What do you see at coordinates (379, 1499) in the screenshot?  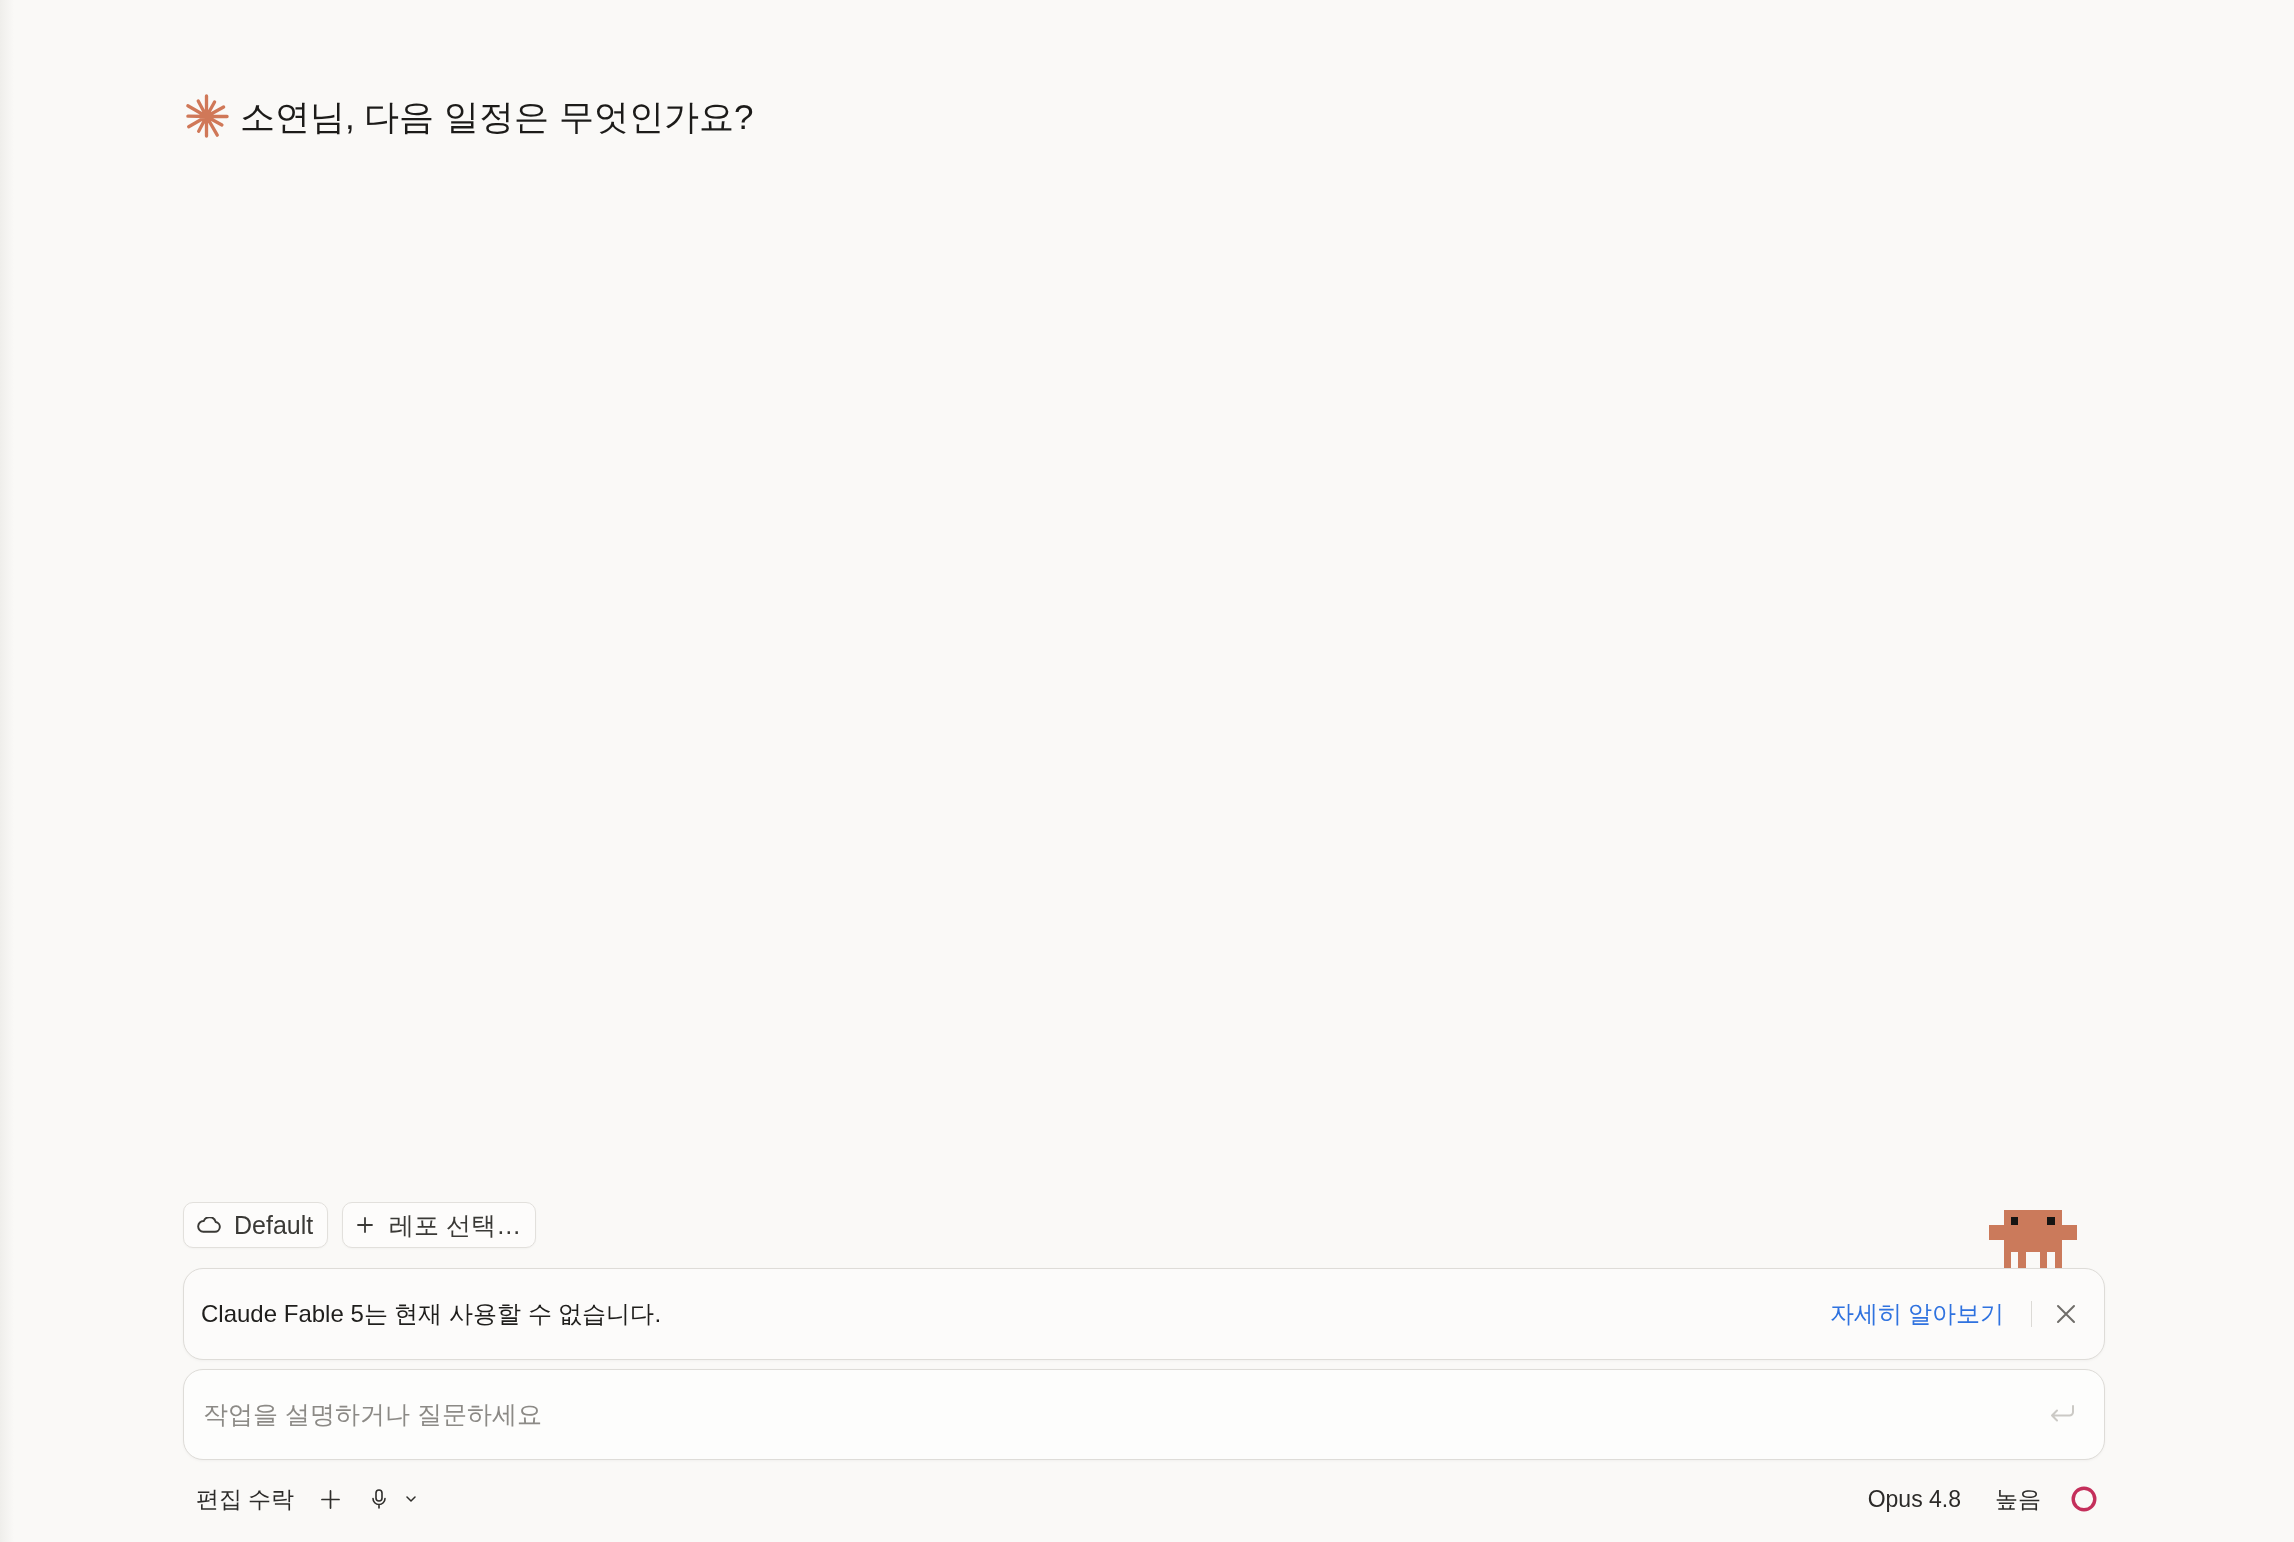 I see `microphone-icon` at bounding box center [379, 1499].